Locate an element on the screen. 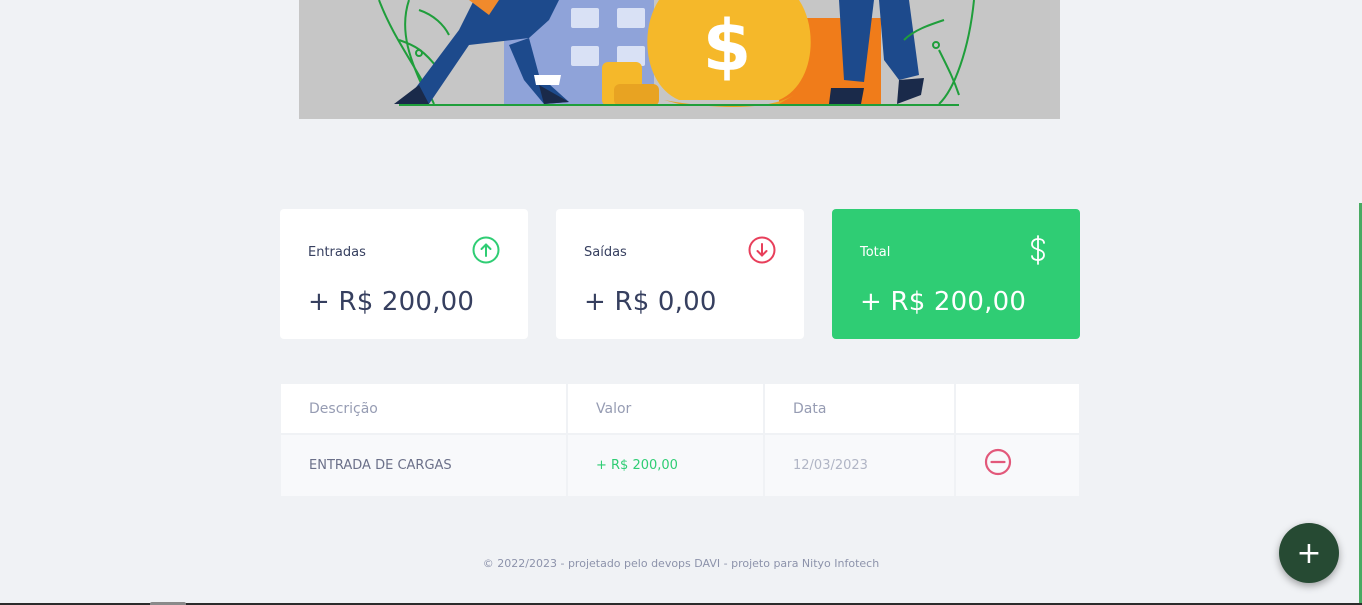  income-card-label: Entradas is located at coordinates (337, 252).